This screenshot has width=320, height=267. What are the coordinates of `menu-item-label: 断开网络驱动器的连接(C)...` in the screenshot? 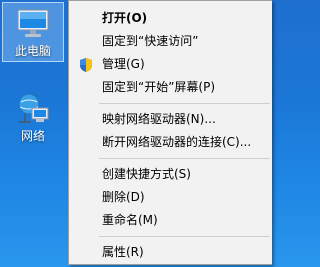 It's located at (177, 142).